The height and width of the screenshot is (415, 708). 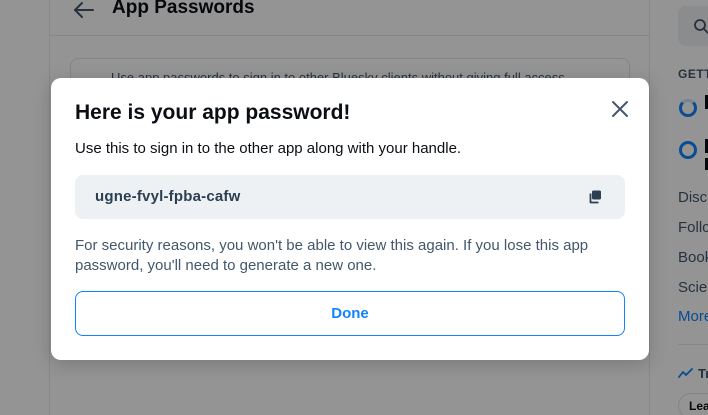 I want to click on done-button: Done, so click(x=350, y=313).